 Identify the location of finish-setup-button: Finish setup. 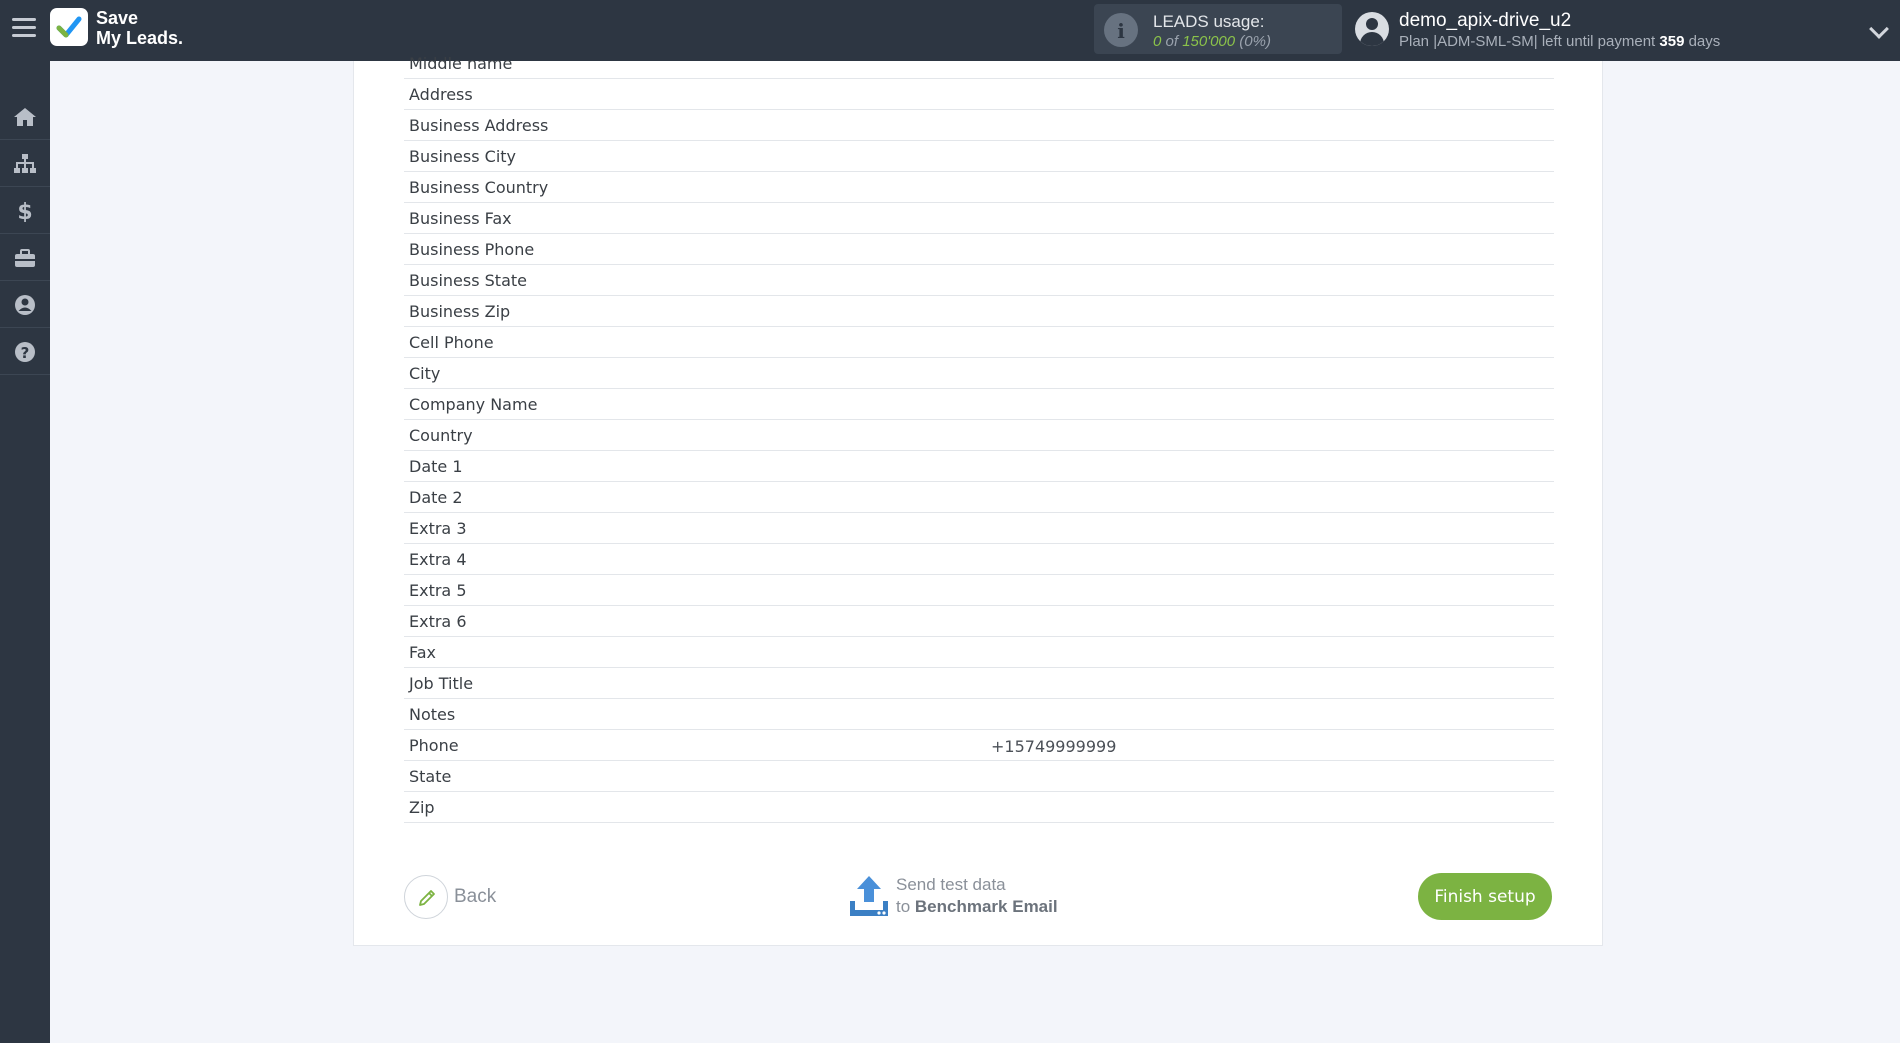
(1485, 896).